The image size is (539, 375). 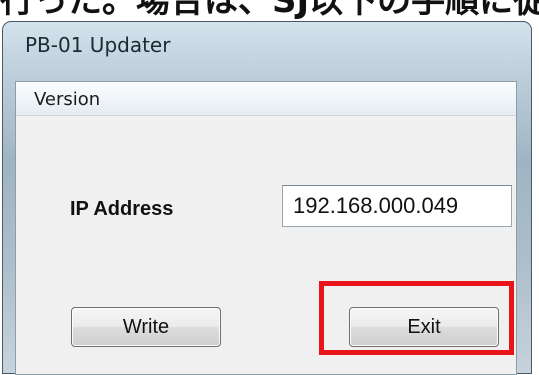 I want to click on write-button: Write, so click(x=146, y=327).